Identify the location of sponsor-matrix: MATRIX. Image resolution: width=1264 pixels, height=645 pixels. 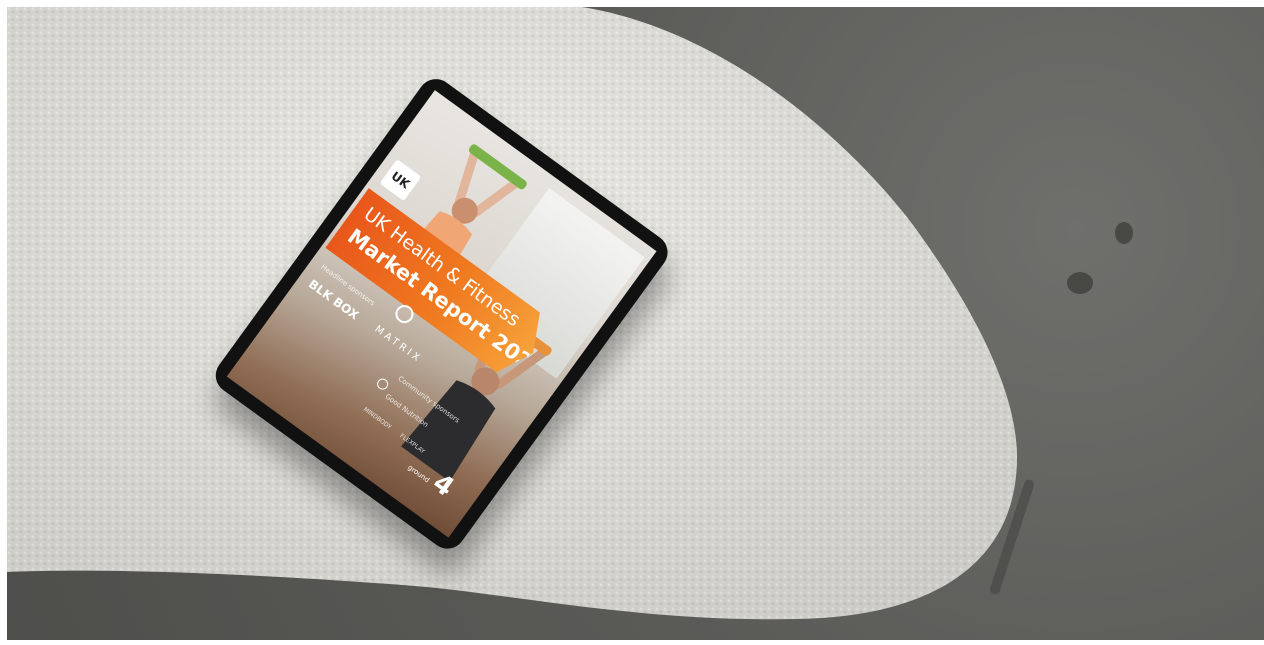
(398, 344).